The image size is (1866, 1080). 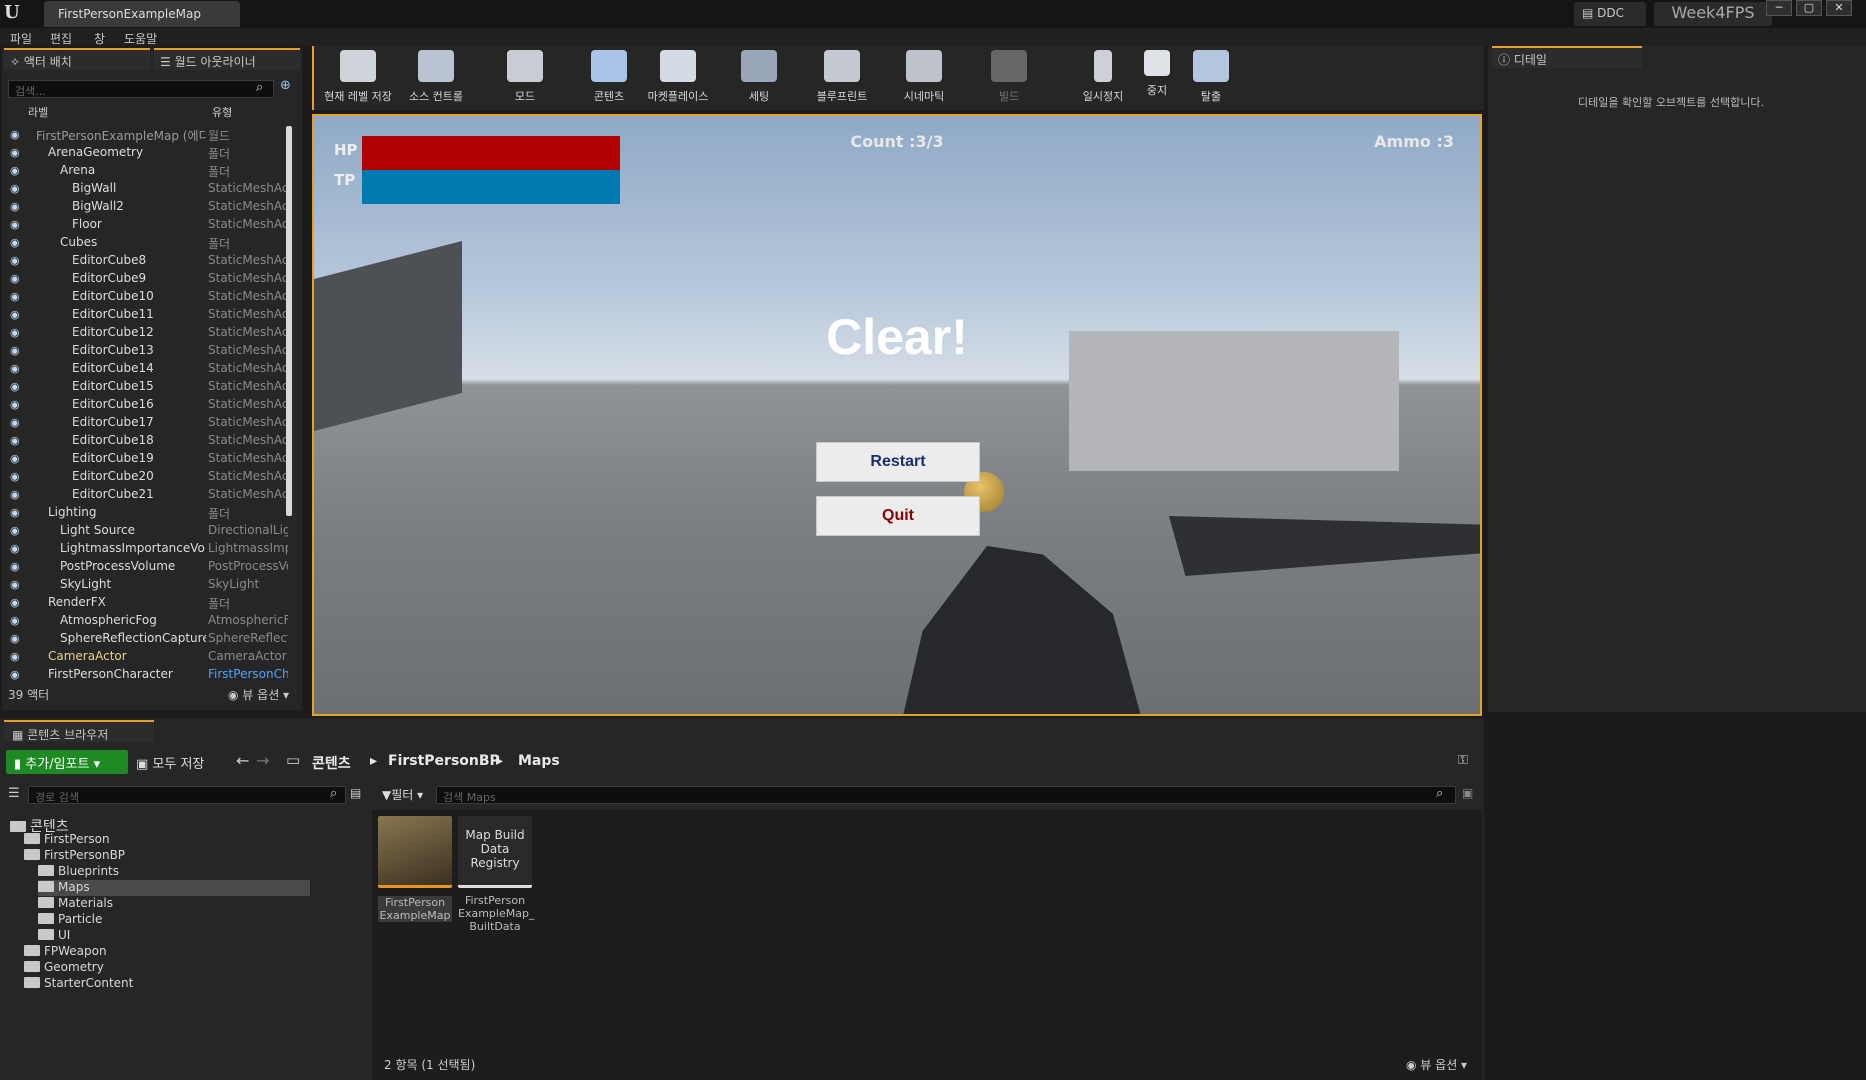 What do you see at coordinates (64, 968) in the screenshot?
I see `folder-tree-item: Geometry` at bounding box center [64, 968].